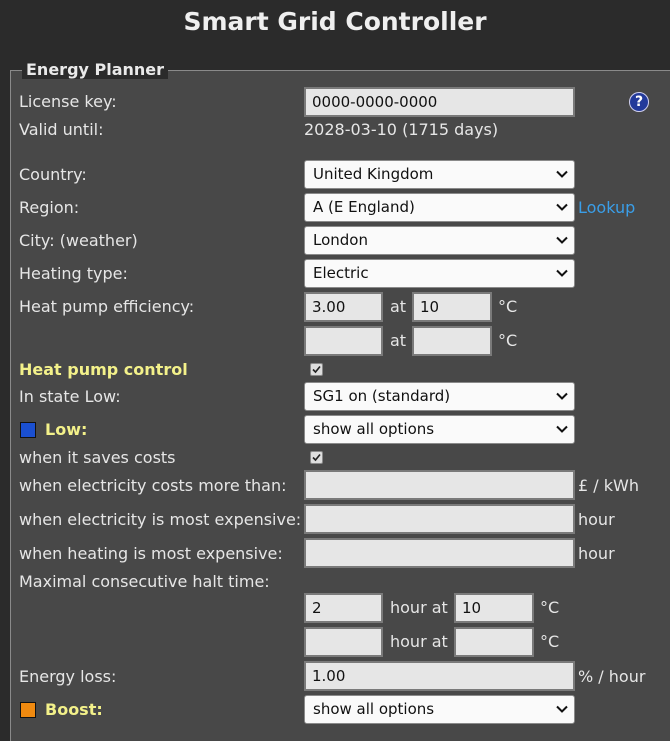 The height and width of the screenshot is (741, 670). What do you see at coordinates (95, 70) in the screenshot?
I see `section-legend: Energy Planner` at bounding box center [95, 70].